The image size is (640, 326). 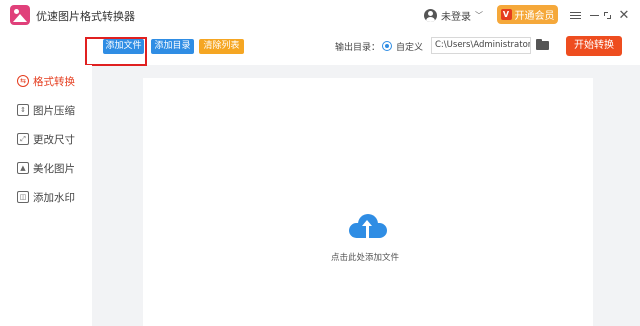 I want to click on custom-output-radio, so click(x=387, y=46).